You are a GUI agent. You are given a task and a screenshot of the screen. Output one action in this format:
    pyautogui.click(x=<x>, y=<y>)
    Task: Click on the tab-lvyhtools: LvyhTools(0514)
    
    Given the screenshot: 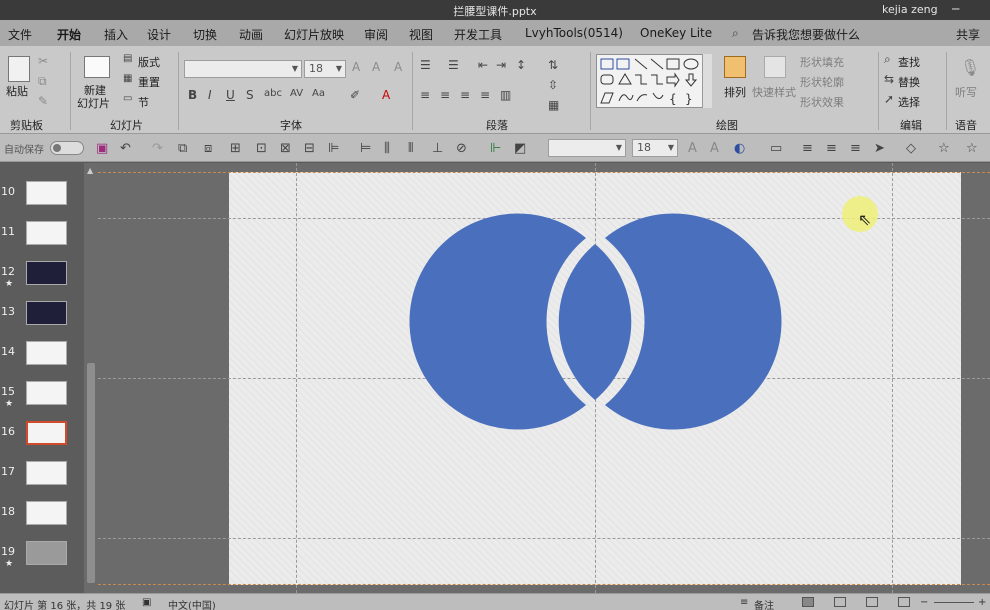 What is the action you would take?
    pyautogui.click(x=574, y=33)
    